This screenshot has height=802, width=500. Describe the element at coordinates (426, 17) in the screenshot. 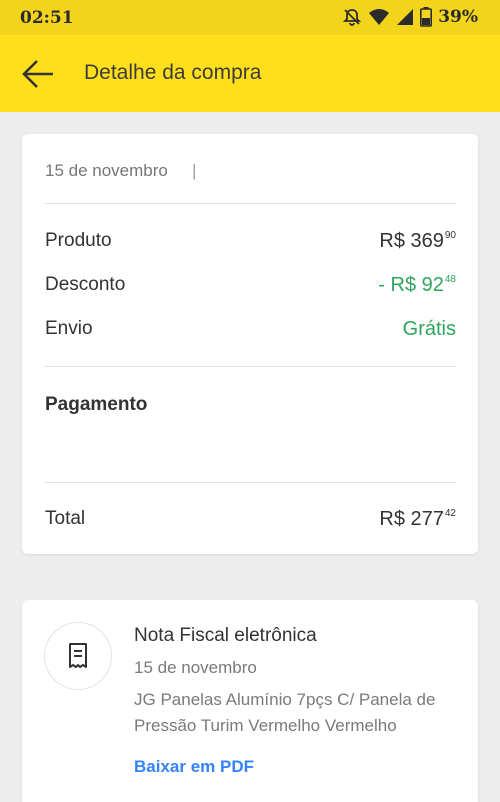

I see `battery-icon` at that location.